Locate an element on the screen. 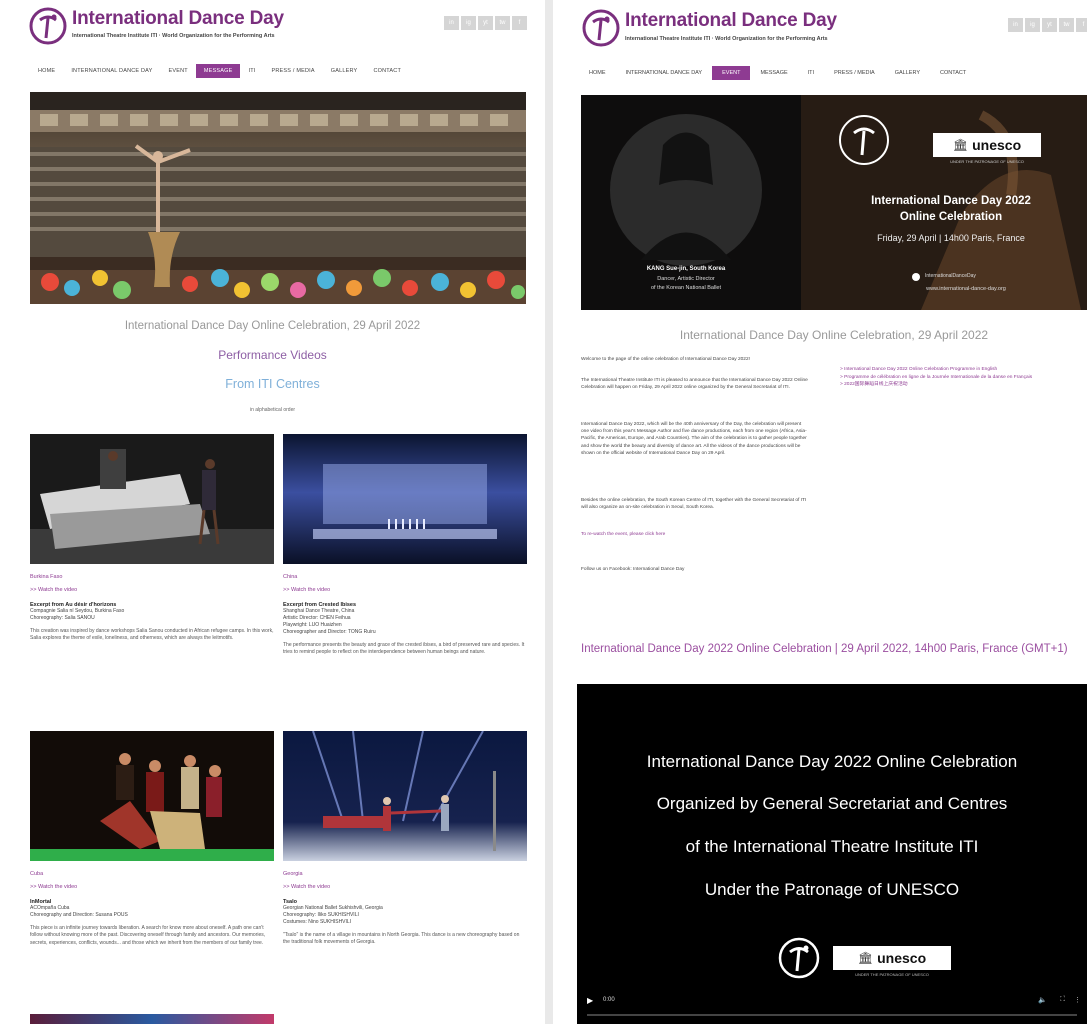  credit-line: Costumes: Nino SUKHISHVILI is located at coordinates (317, 922).